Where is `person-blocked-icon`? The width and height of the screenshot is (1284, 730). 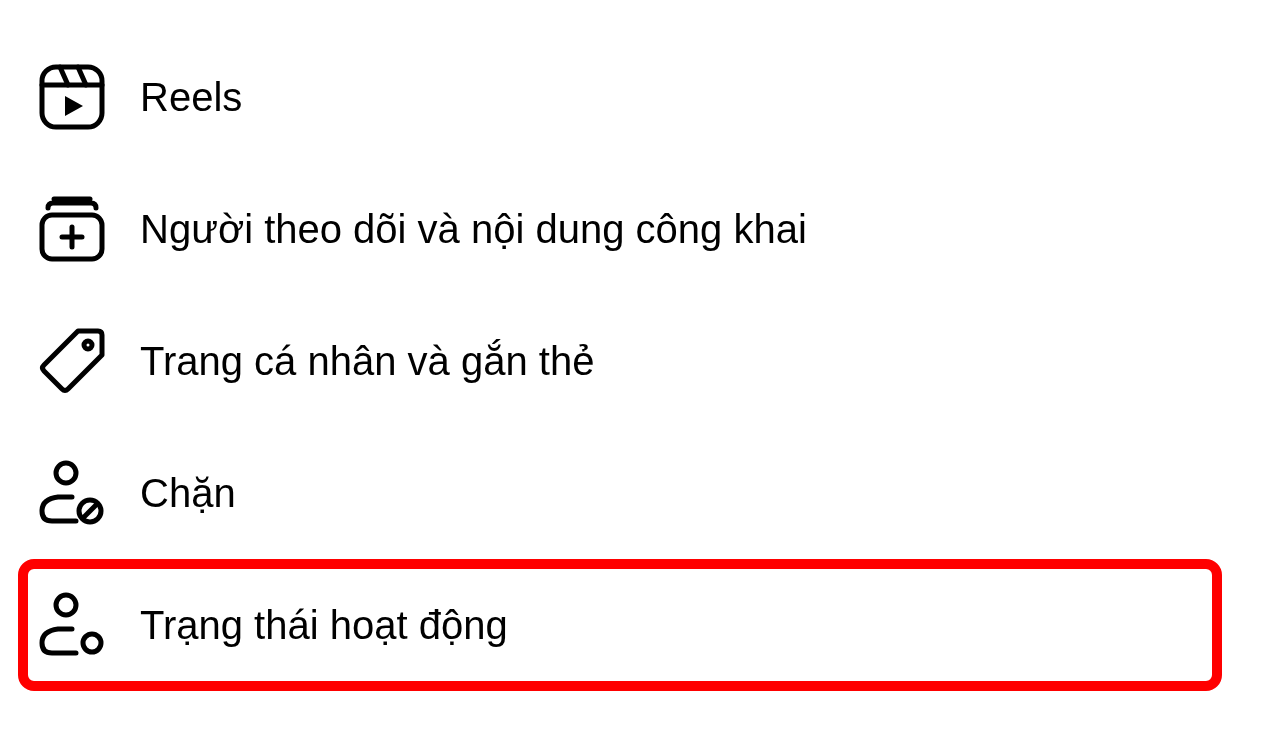
person-blocked-icon is located at coordinates (72, 493).